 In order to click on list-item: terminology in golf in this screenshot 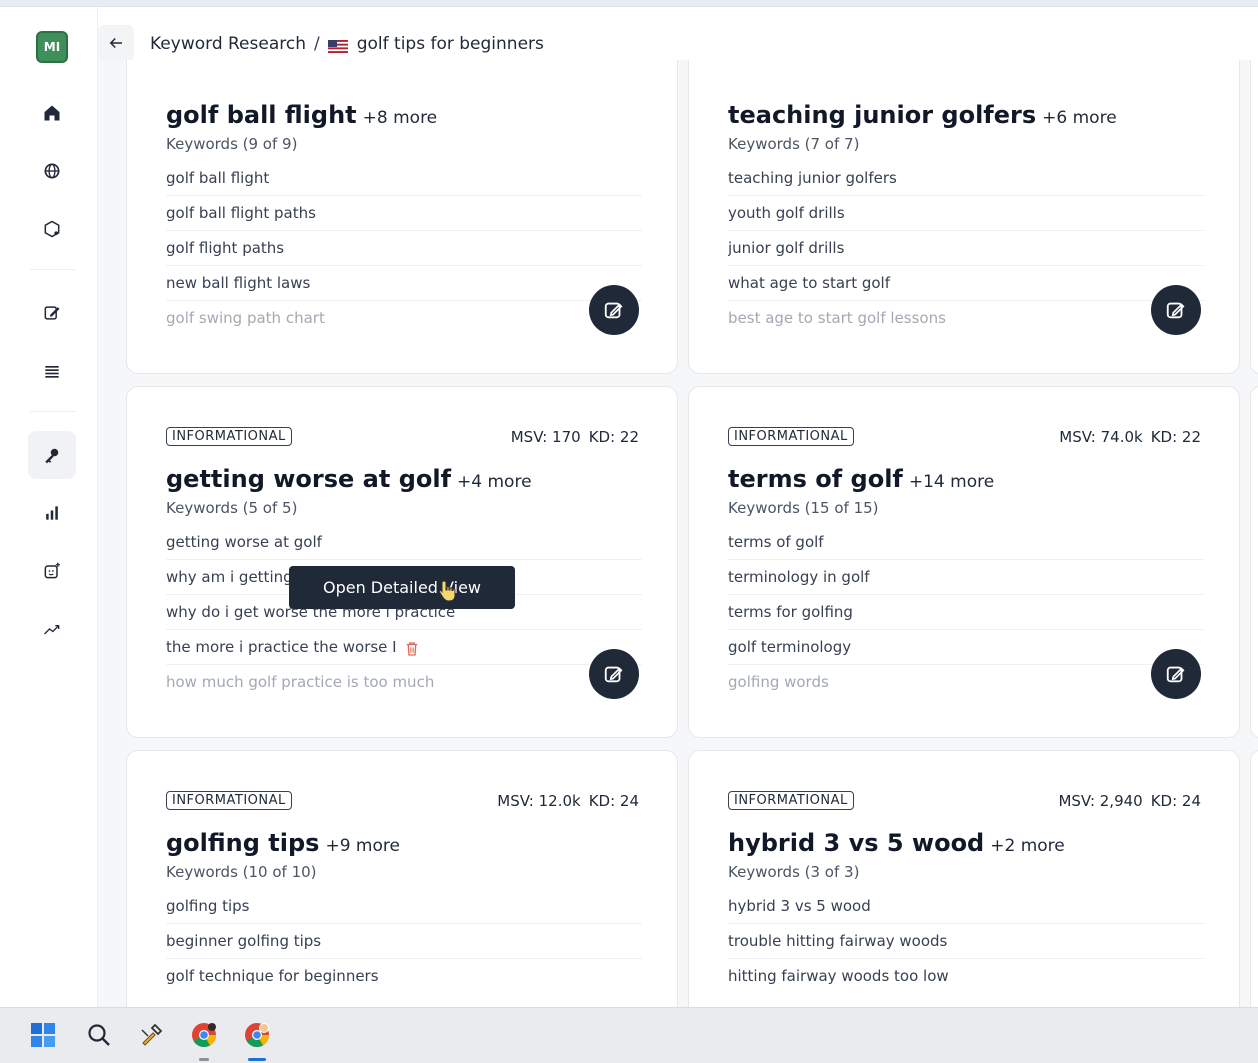, I will do `click(966, 577)`.